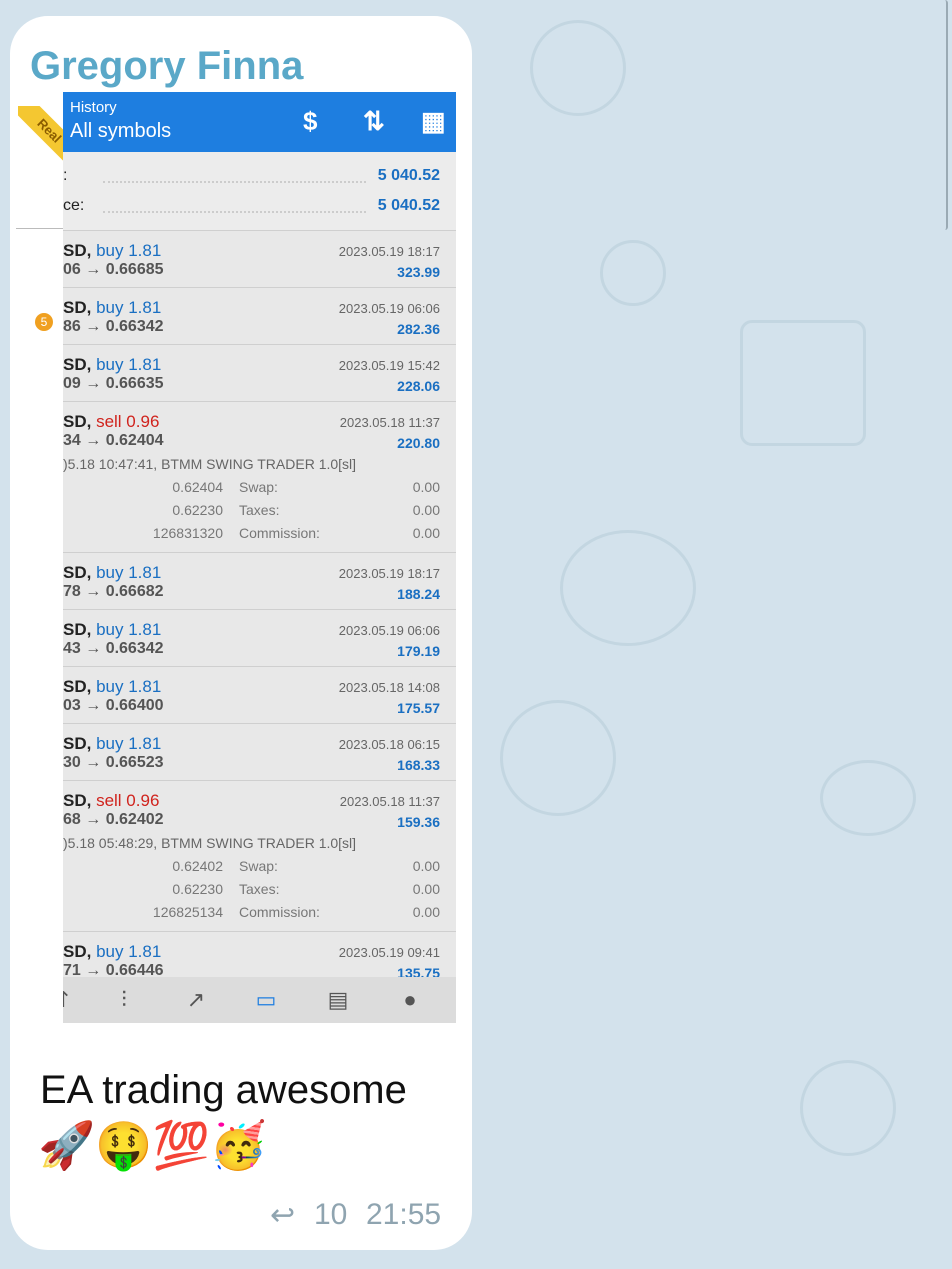 This screenshot has width=952, height=1269. What do you see at coordinates (65, 175) in the screenshot?
I see `balance-label: :` at bounding box center [65, 175].